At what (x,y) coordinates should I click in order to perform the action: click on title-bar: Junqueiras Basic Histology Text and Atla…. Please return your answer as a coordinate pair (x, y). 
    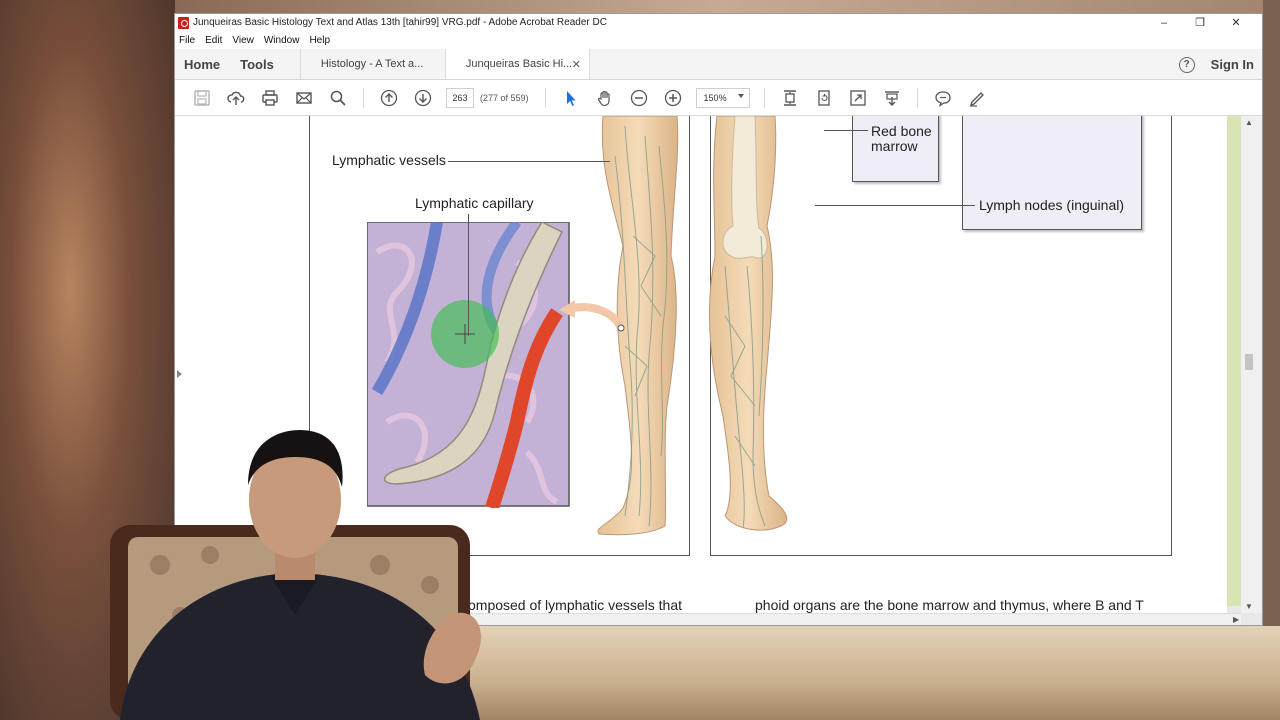
    Looking at the image, I should click on (718, 22).